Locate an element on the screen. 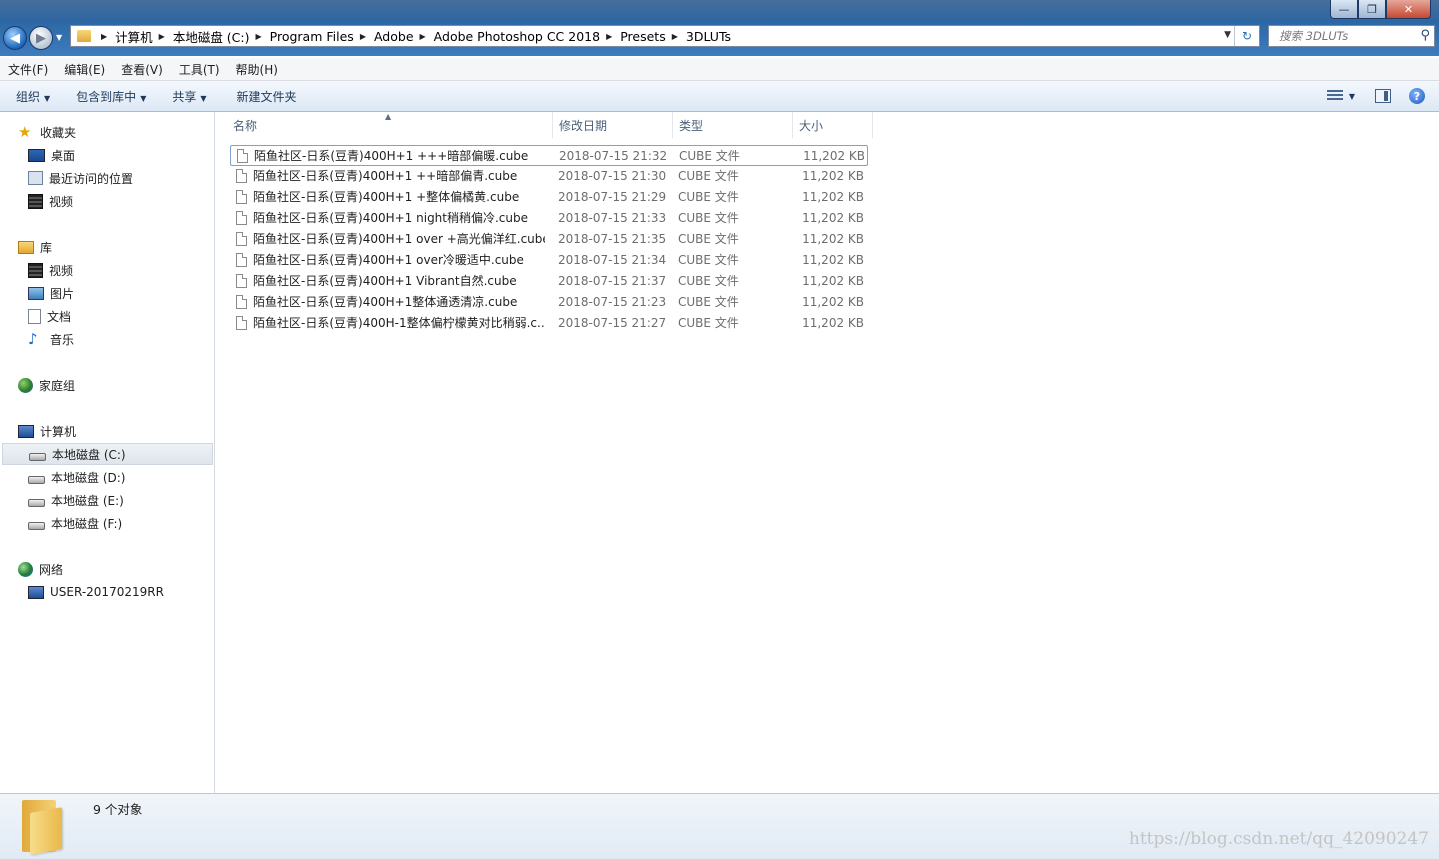  menu-help: 帮助(H) is located at coordinates (257, 69).